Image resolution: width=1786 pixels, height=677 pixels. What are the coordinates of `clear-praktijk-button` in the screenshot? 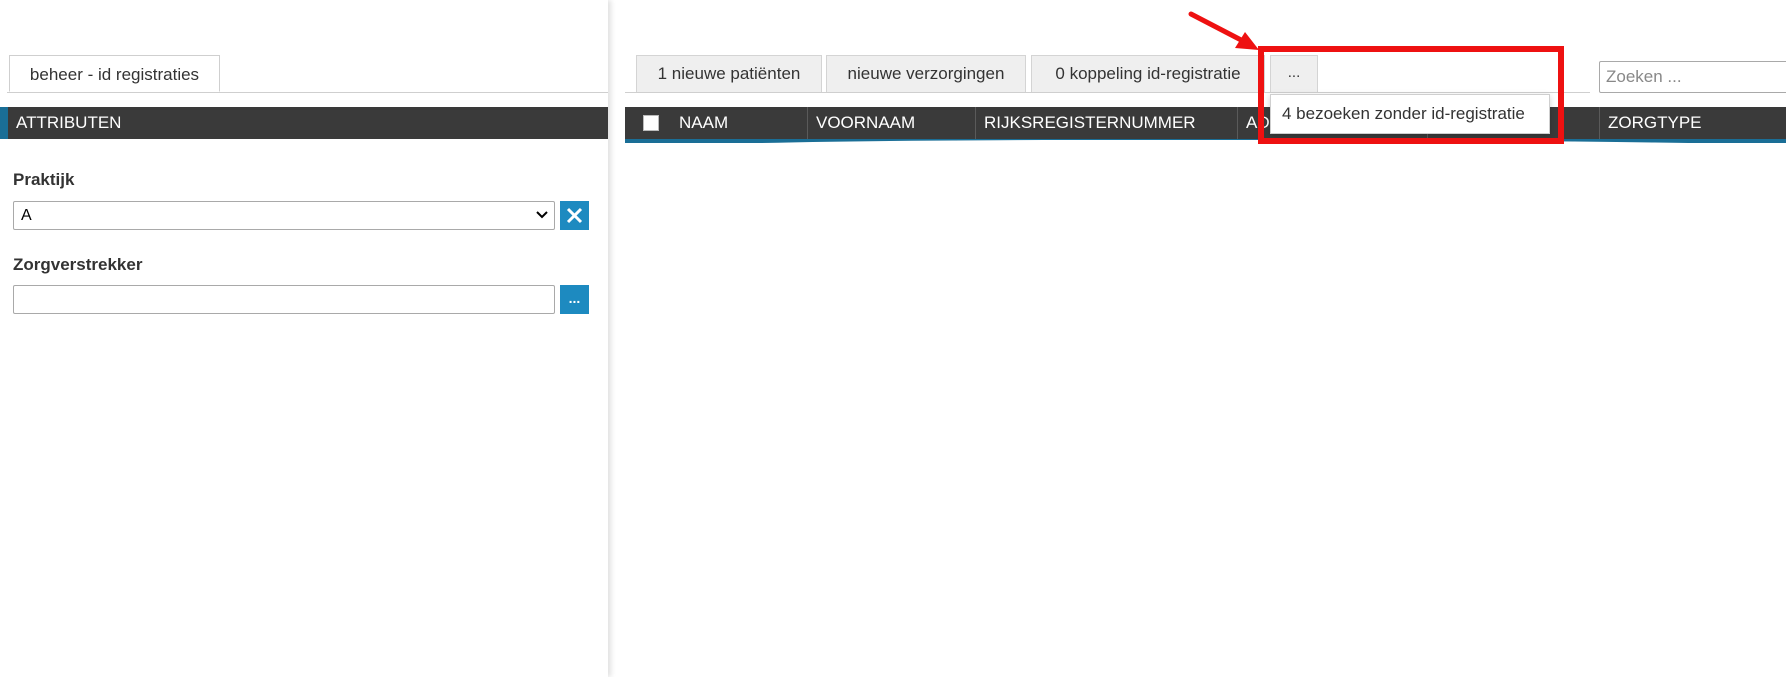 It's located at (574, 215).